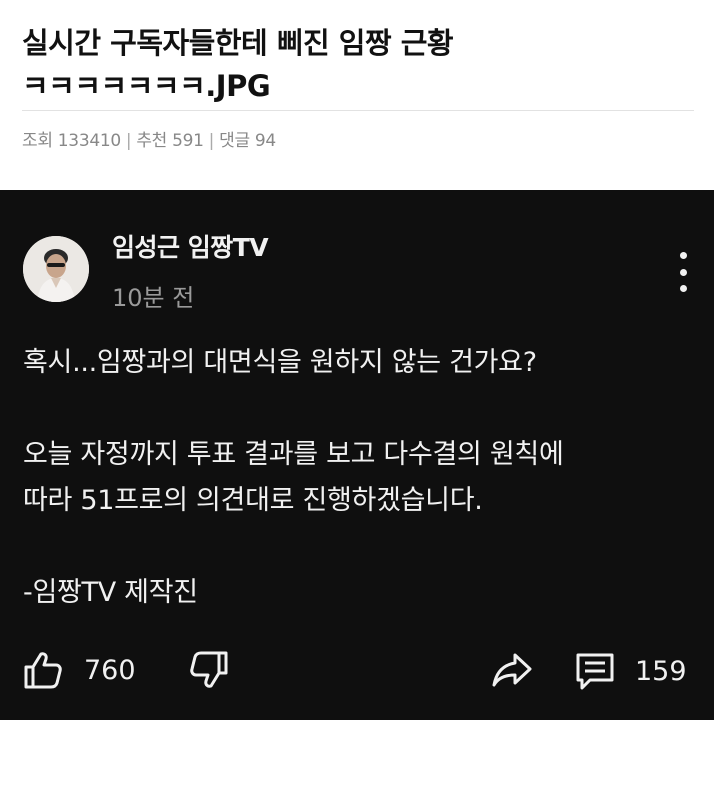 This screenshot has width=714, height=801. I want to click on post-meta: 조회 133410 | 추천 591 | 댓글 94, so click(149, 138).